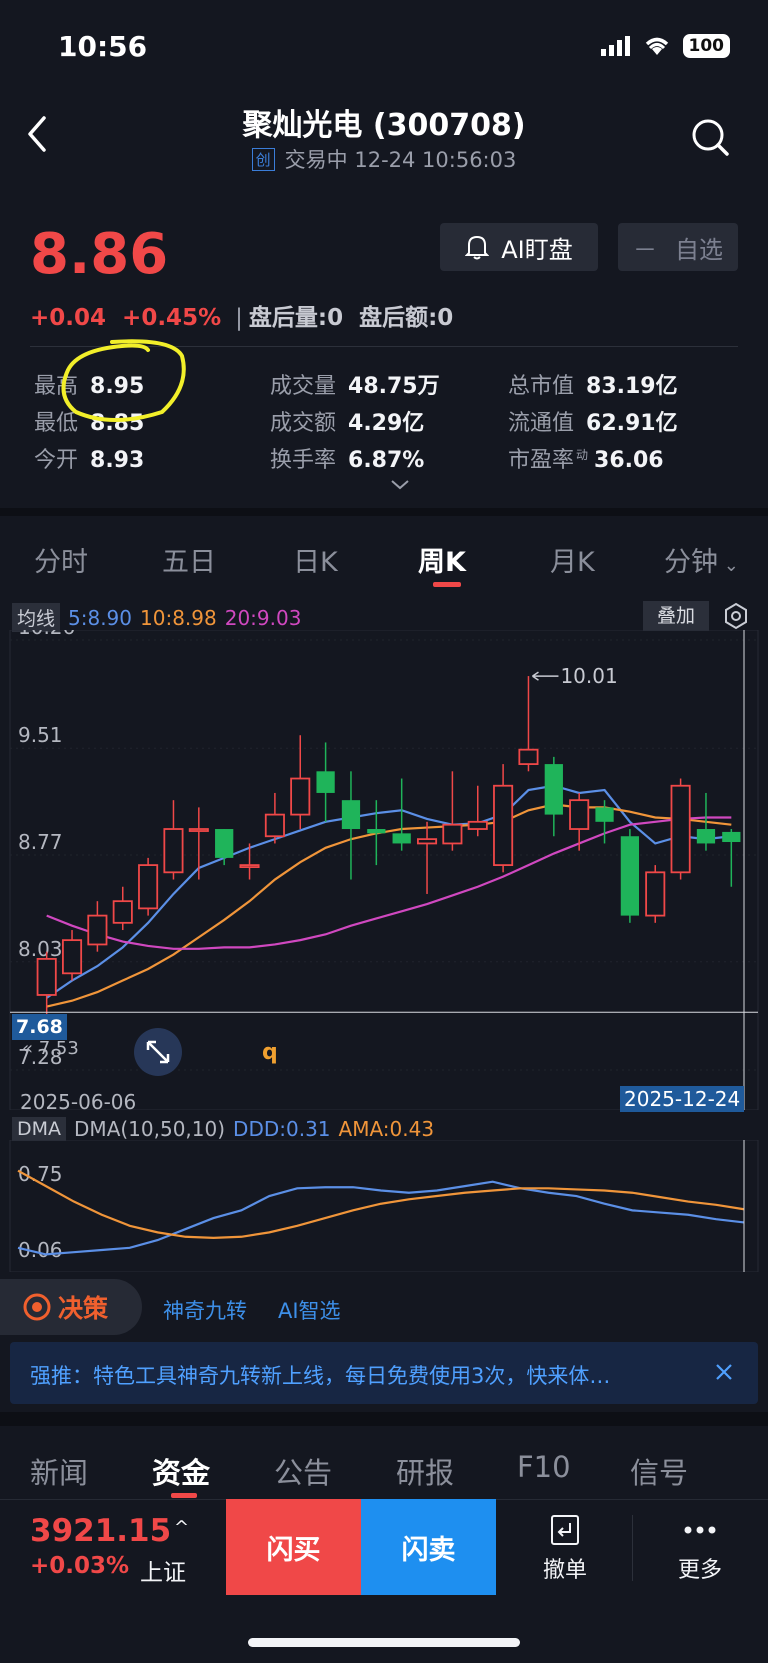  Describe the element at coordinates (656, 46) in the screenshot. I see `wifi-icon` at that location.